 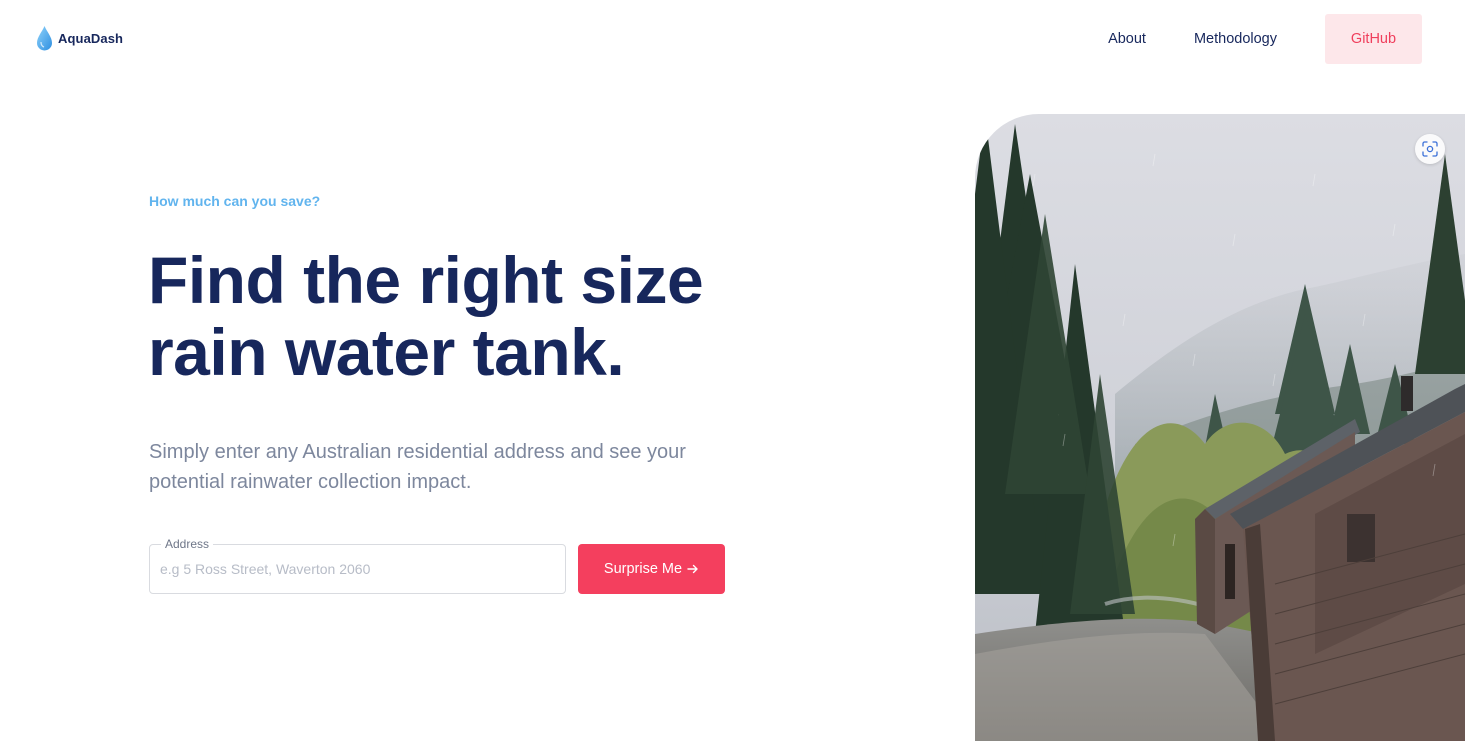 I want to click on visual-search-icon, so click(x=1430, y=149).